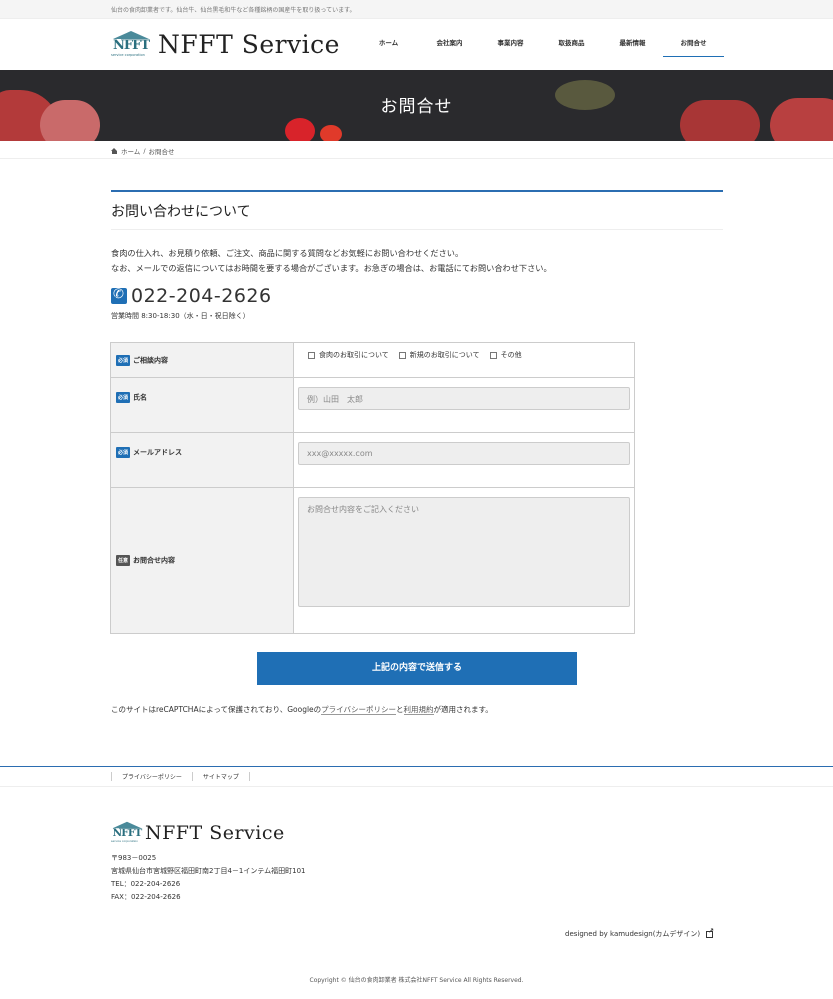  Describe the element at coordinates (359, 710) in the screenshot. I see `privacy-policy-link: プライバシーポリシー` at that location.